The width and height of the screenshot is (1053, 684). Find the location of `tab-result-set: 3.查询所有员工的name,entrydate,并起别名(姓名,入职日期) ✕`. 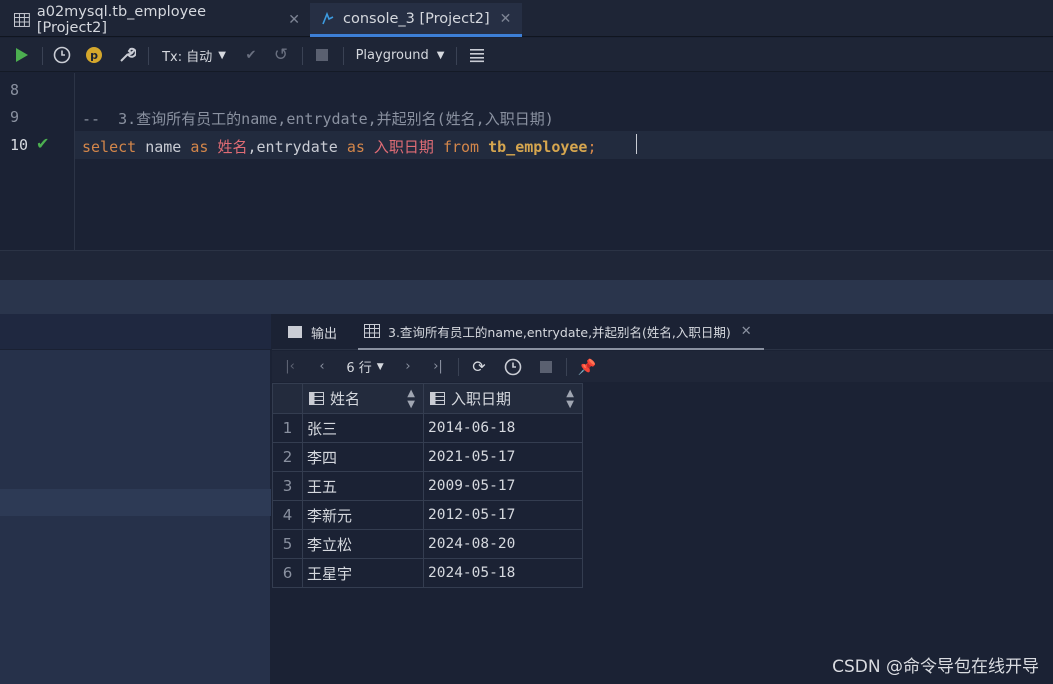

tab-result-set: 3.查询所有员工的name,entrydate,并起别名(姓名,入职日期) ✕ is located at coordinates (561, 332).